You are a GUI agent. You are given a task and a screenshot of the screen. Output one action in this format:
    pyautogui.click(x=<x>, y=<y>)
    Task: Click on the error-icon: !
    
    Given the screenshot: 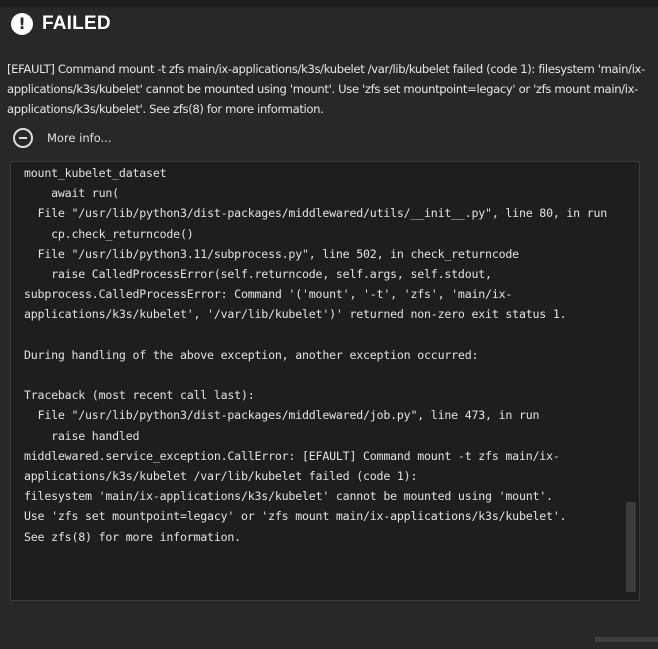 What is the action you would take?
    pyautogui.click(x=22, y=24)
    